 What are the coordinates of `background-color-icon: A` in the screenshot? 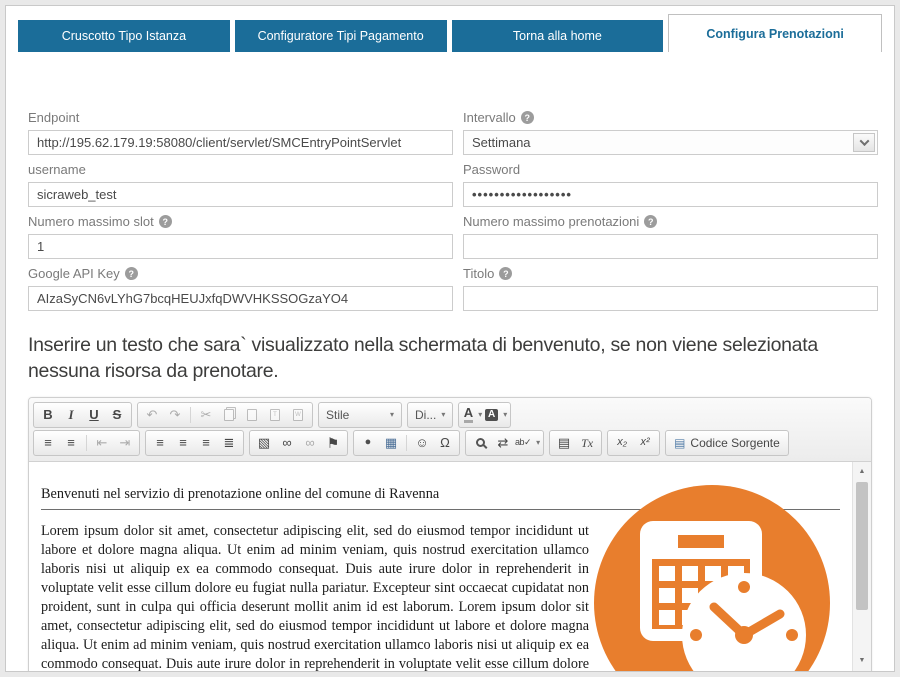 It's located at (492, 414).